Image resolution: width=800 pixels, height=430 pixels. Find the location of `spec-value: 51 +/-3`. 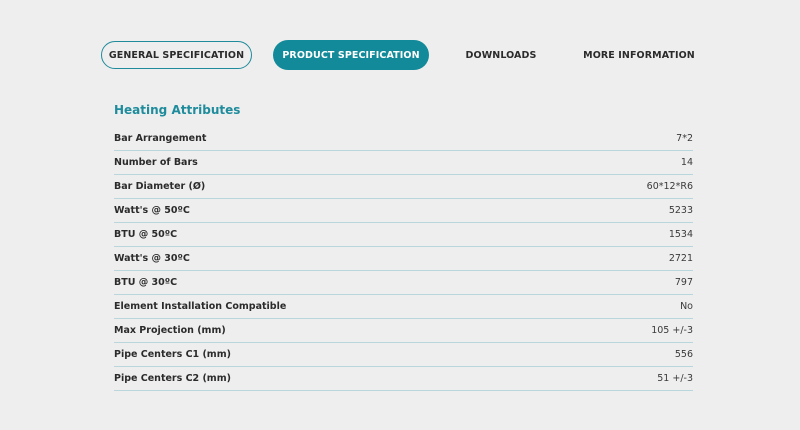

spec-value: 51 +/-3 is located at coordinates (675, 378).